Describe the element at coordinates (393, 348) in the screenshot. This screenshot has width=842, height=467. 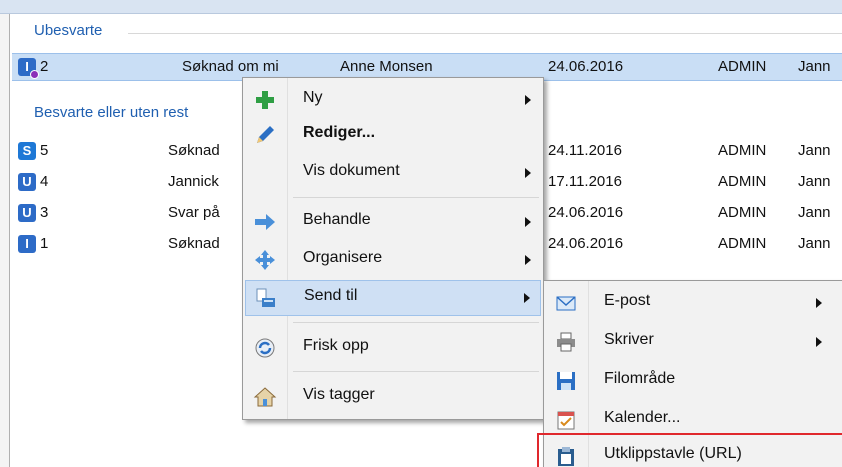
I see `menu-item-refresh: Frisk opp` at that location.